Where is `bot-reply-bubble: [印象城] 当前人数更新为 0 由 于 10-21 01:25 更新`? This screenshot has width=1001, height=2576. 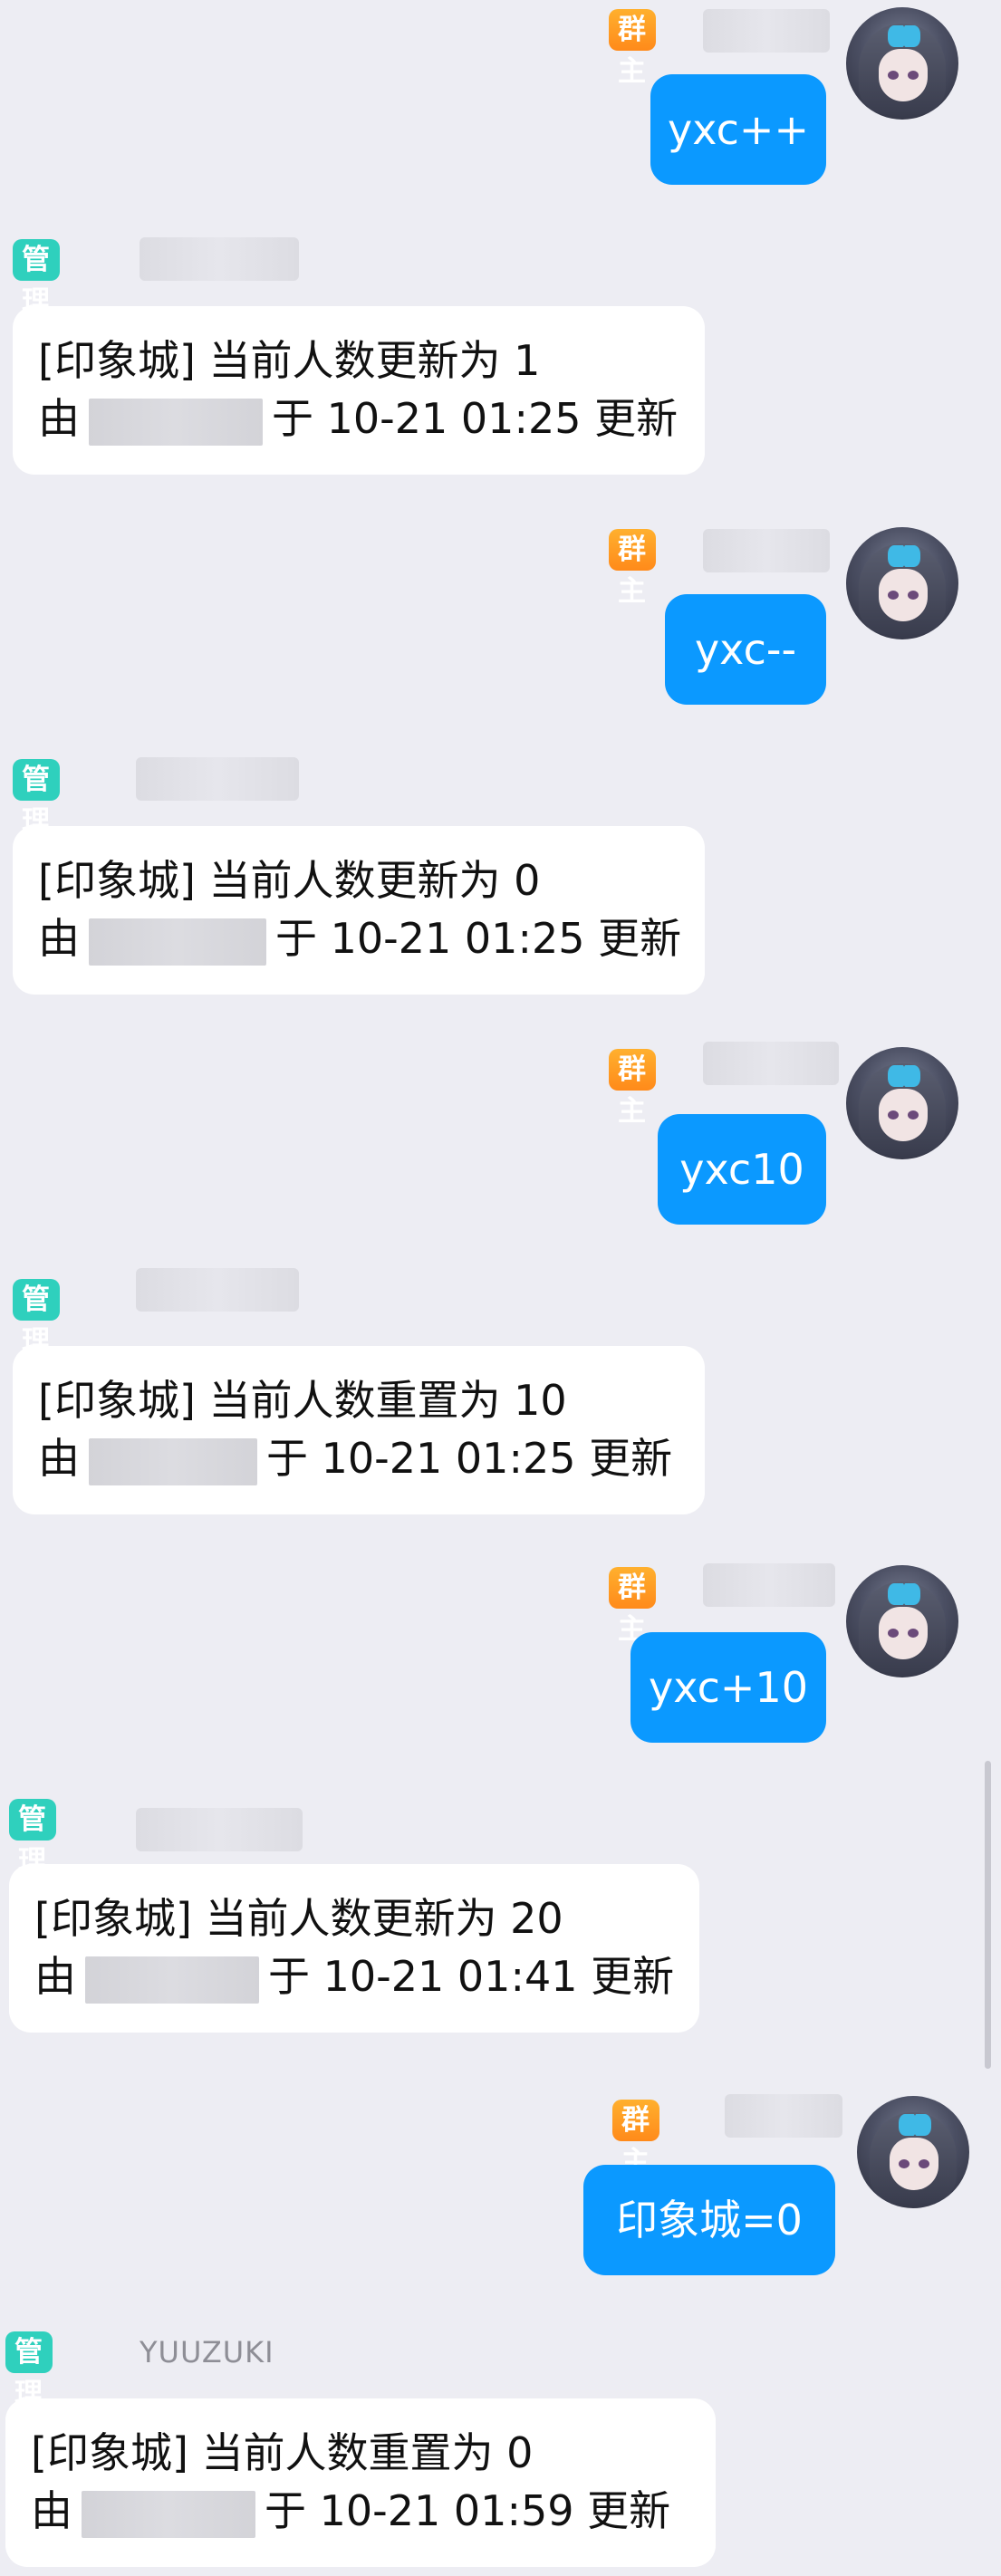 bot-reply-bubble: [印象城] 当前人数更新为 0 由 于 10-21 01:25 更新 is located at coordinates (359, 910).